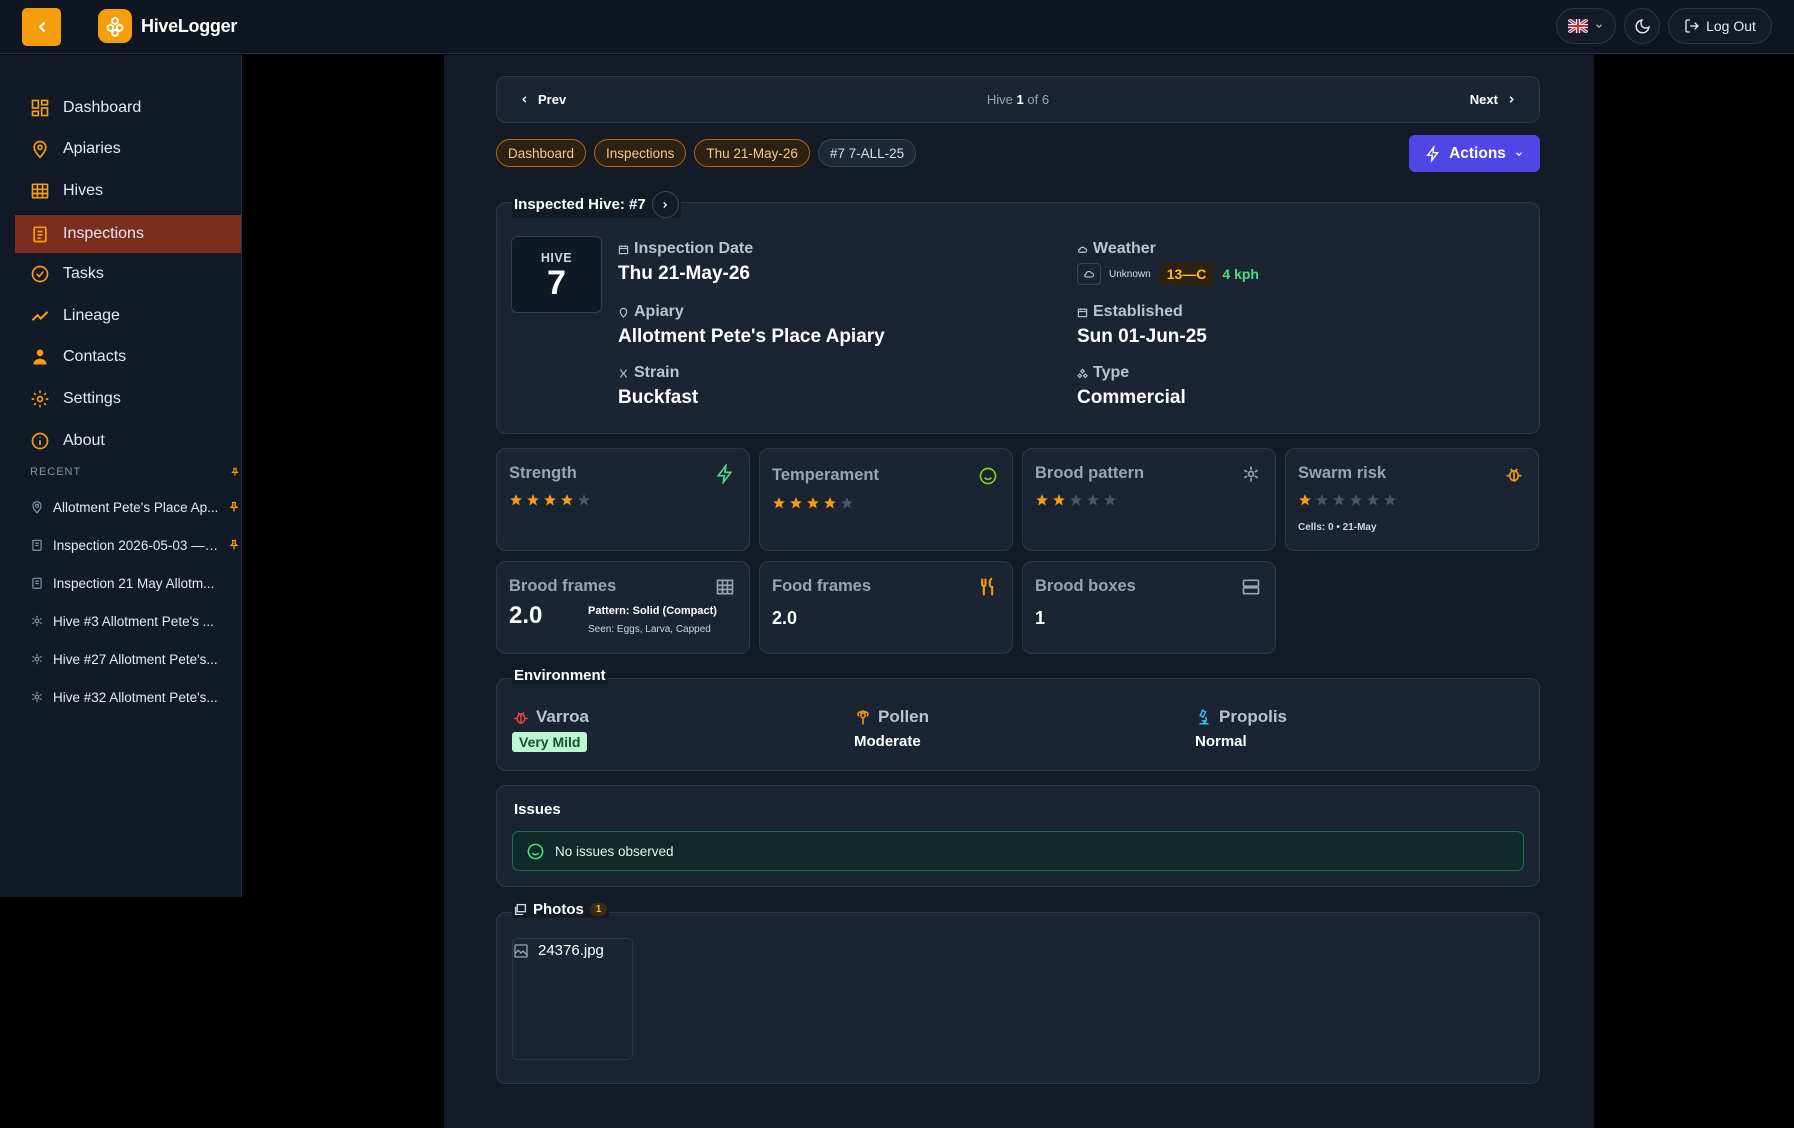  Describe the element at coordinates (886, 607) in the screenshot. I see `food-frames-card: Food frames 2.0` at that location.